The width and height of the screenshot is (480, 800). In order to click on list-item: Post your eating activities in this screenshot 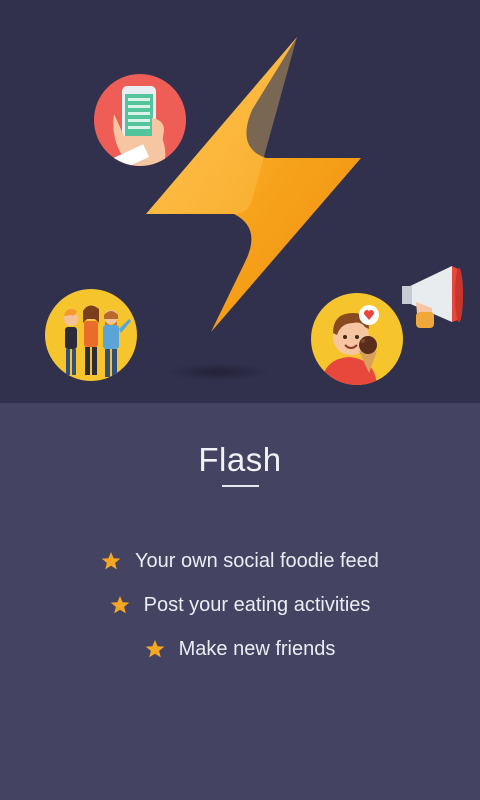, I will do `click(240, 605)`.